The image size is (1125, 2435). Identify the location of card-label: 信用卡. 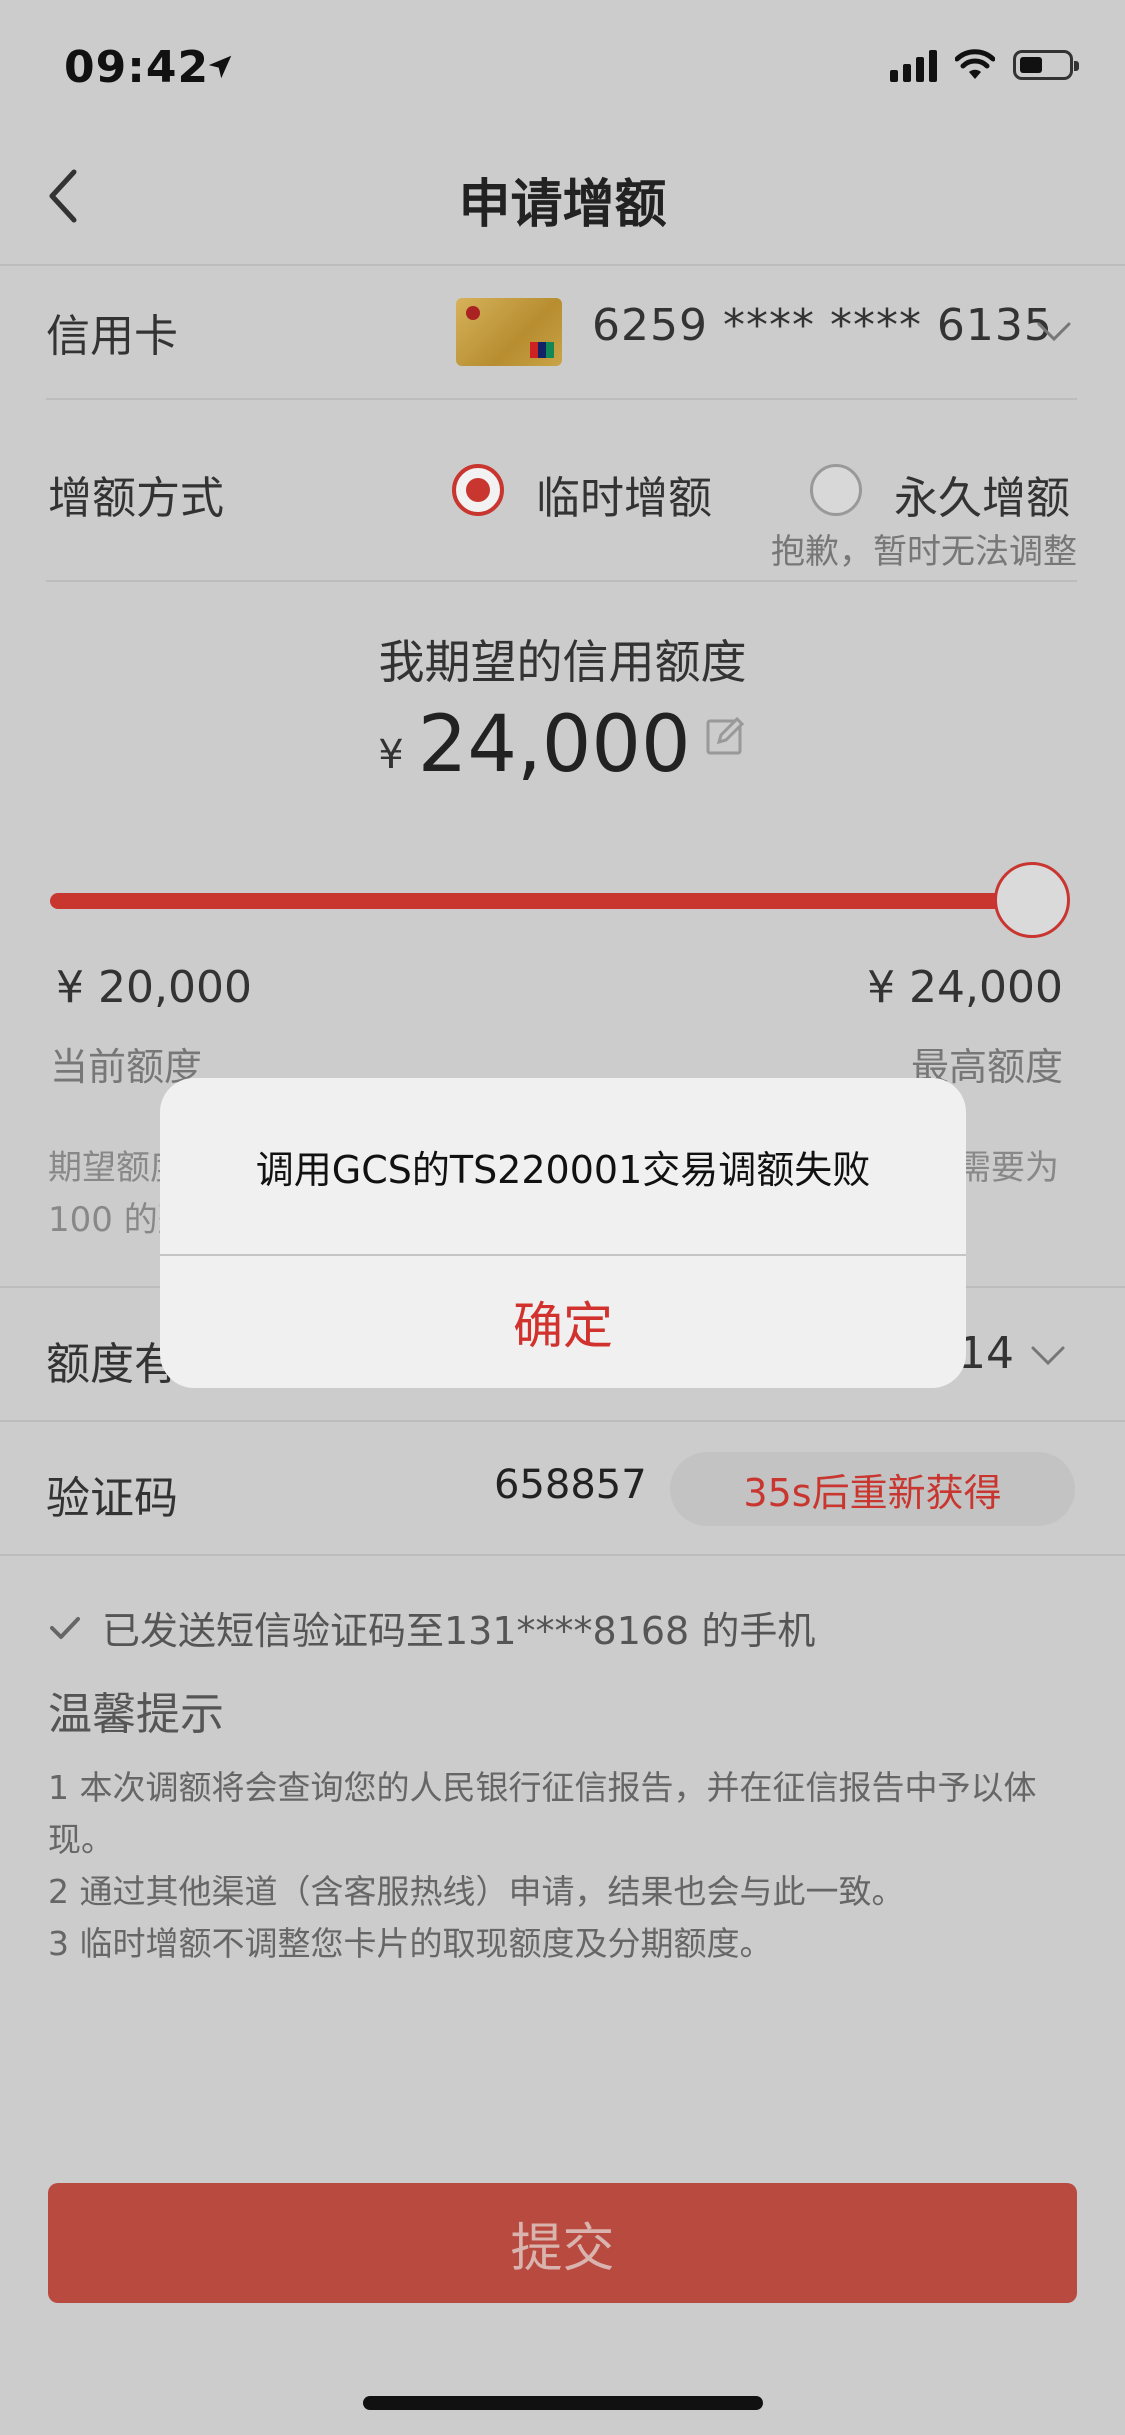
(112, 336).